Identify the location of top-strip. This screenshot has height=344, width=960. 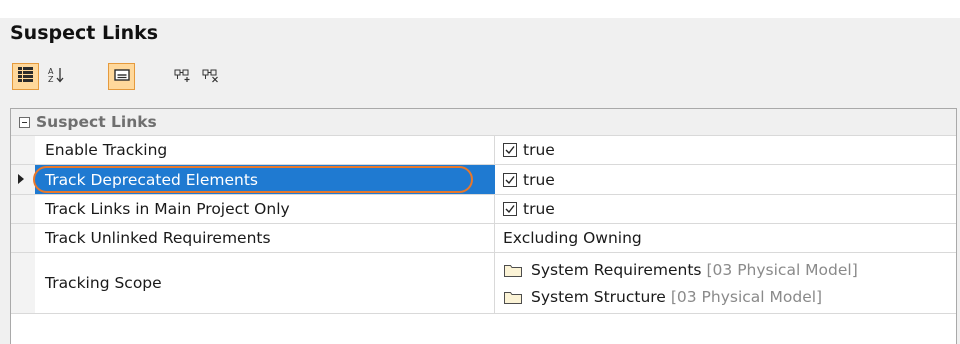
(480, 9).